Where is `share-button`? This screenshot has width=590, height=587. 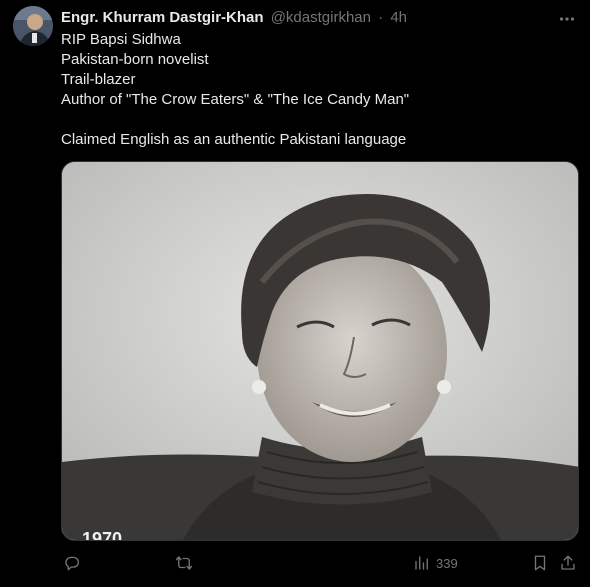
share-button is located at coordinates (568, 563).